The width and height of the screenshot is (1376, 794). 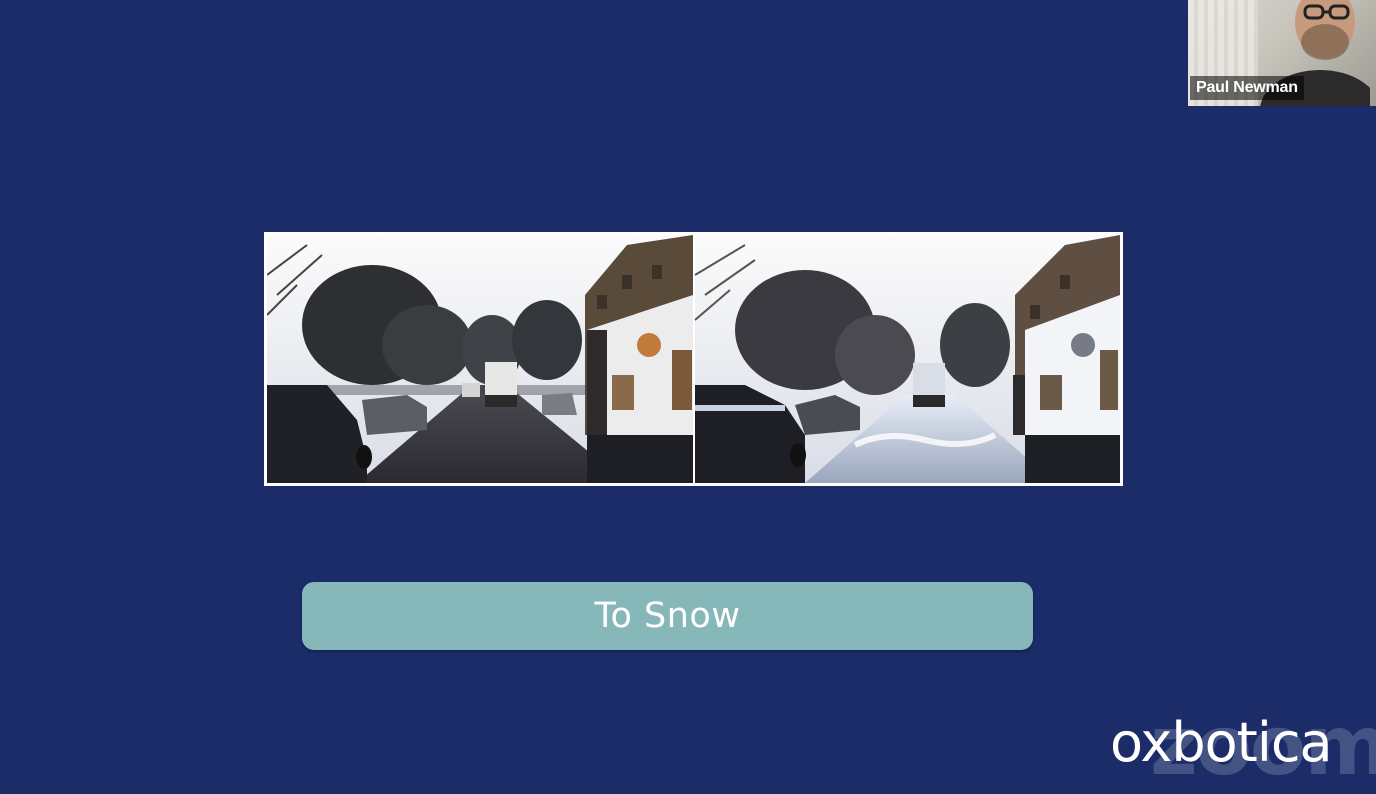 I want to click on speaker-name-label: Paul Newman, so click(x=1247, y=88).